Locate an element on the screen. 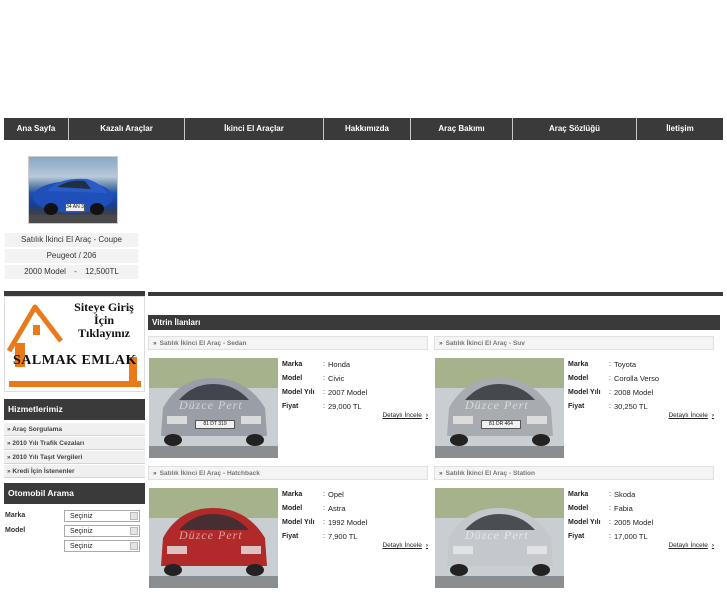 Image resolution: width=727 pixels, height=596 pixels. nav-contact: İletişim is located at coordinates (680, 129).